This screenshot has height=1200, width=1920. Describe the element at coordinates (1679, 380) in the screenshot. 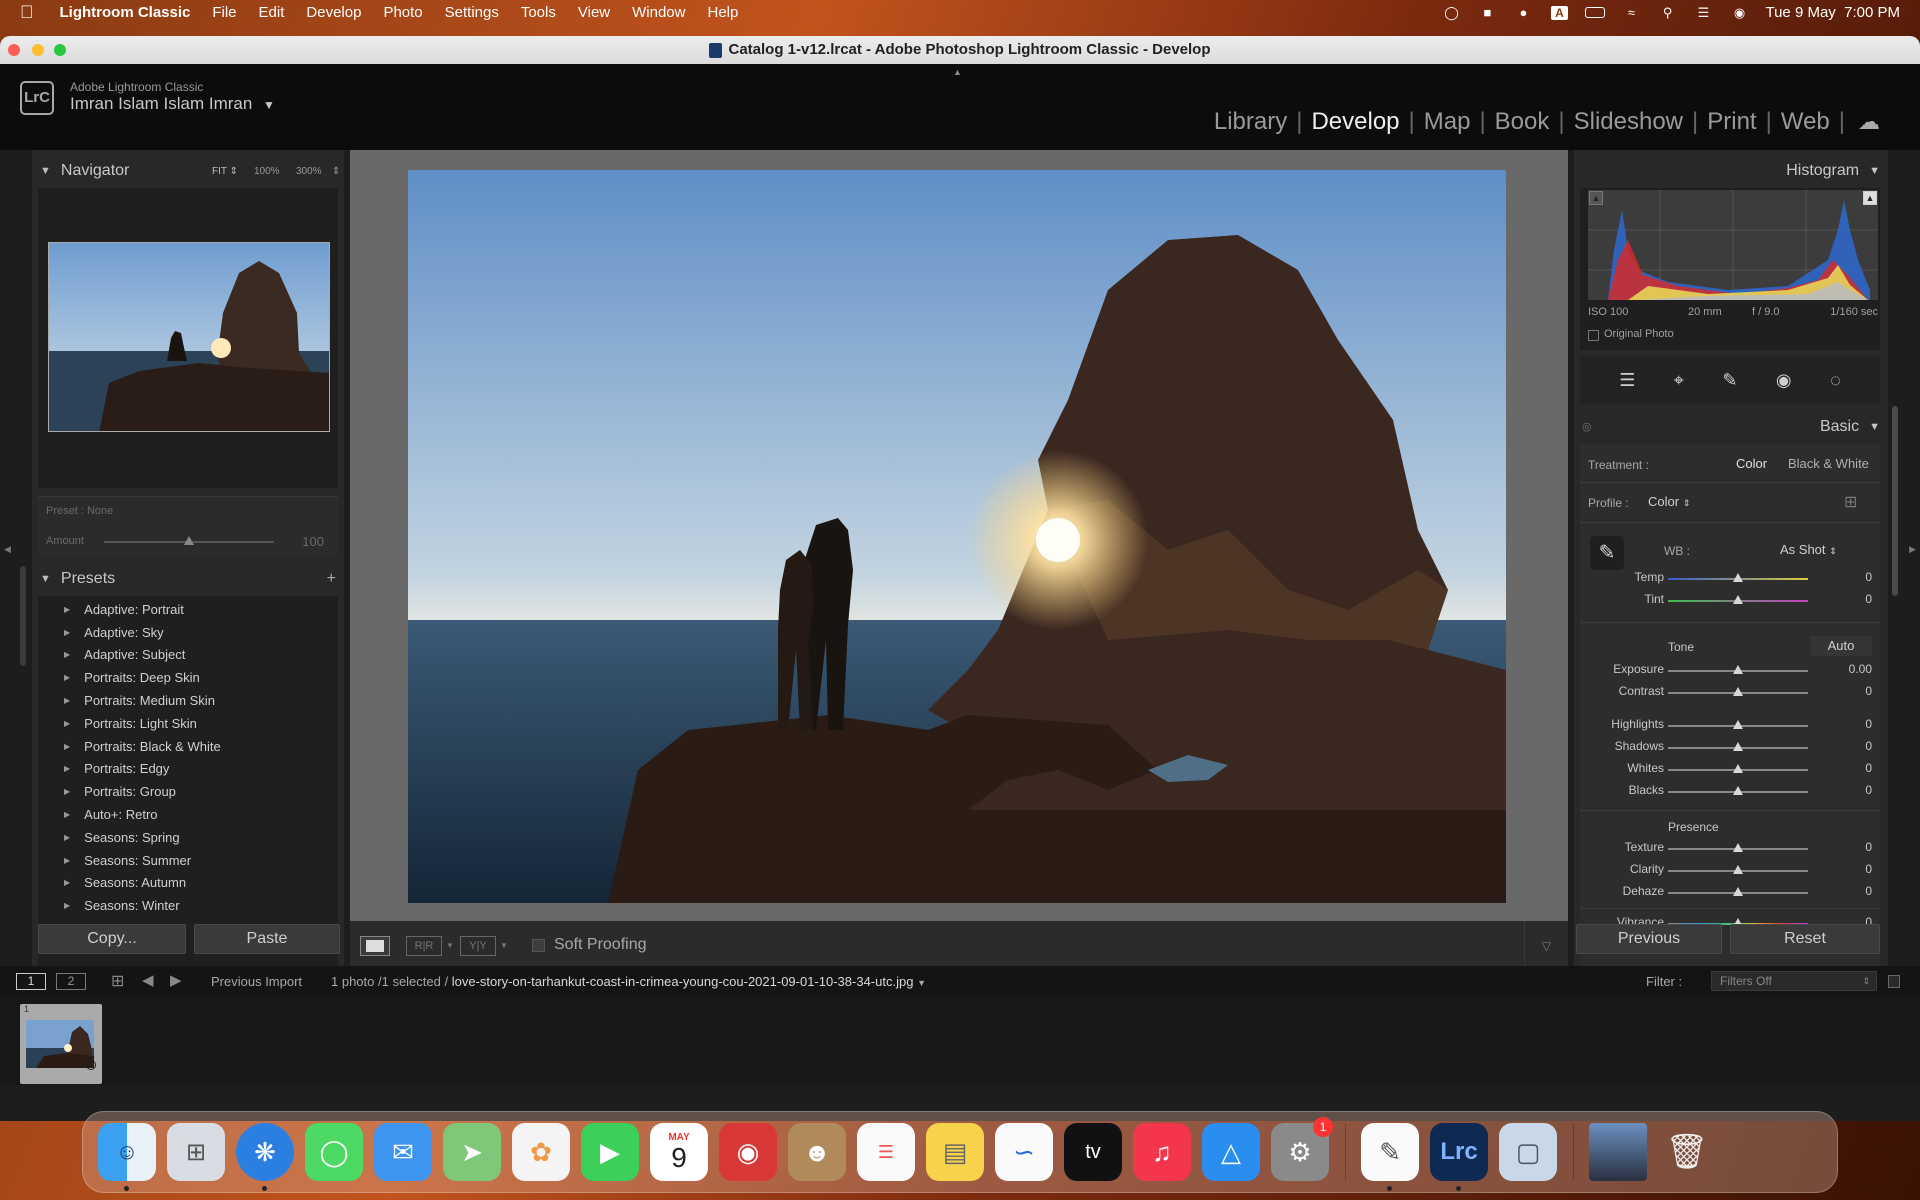

I see `crop-icon: ⌖` at that location.